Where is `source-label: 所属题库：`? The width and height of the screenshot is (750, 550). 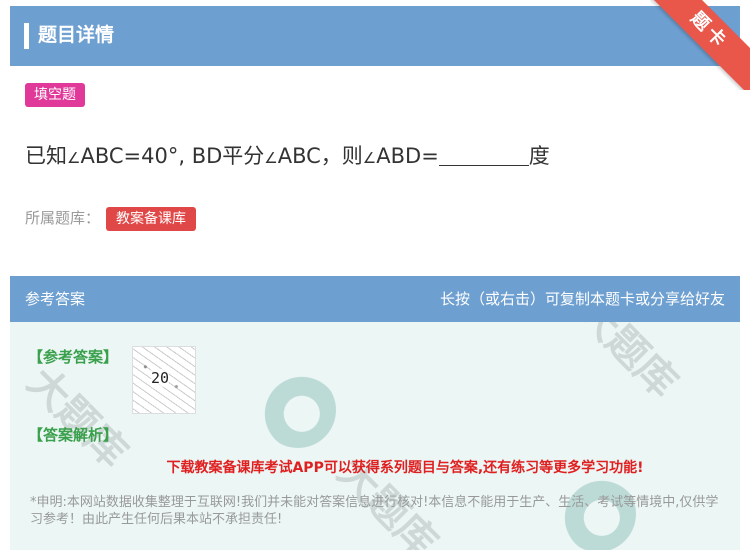 source-label: 所属题库： is located at coordinates (63, 218).